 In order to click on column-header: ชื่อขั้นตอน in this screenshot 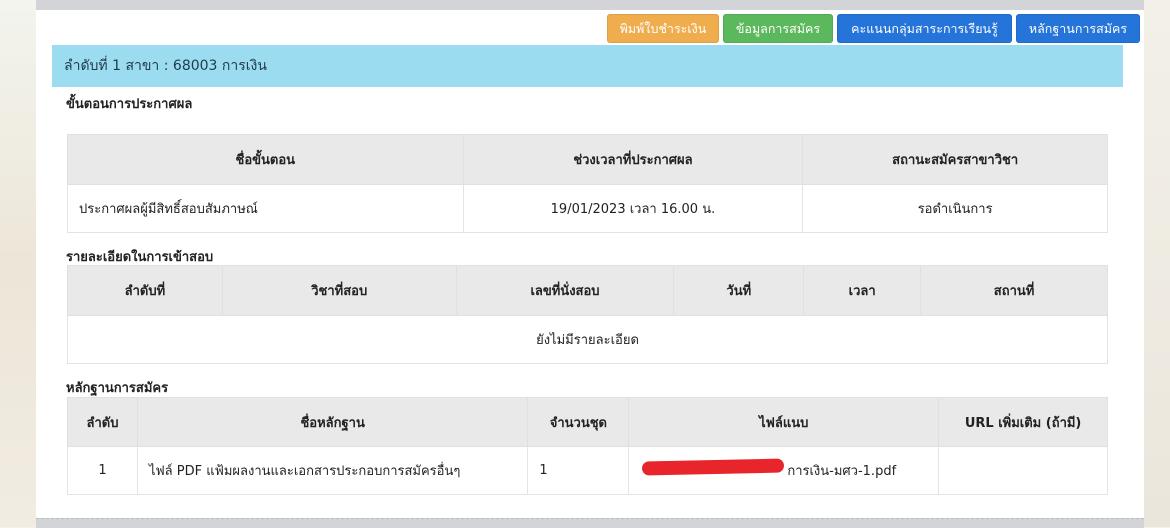, I will do `click(265, 159)`.